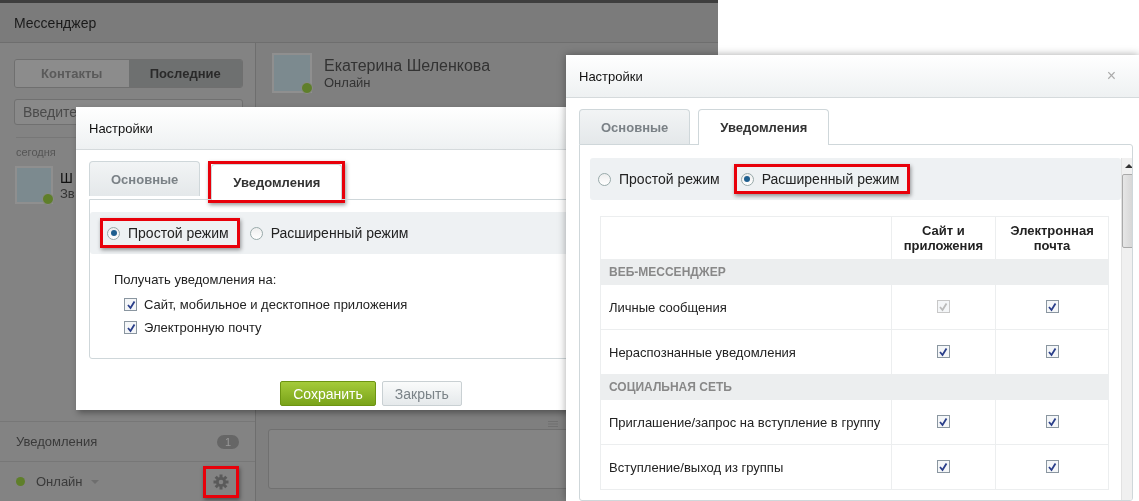  I want to click on close-button: ×, so click(1111, 76).